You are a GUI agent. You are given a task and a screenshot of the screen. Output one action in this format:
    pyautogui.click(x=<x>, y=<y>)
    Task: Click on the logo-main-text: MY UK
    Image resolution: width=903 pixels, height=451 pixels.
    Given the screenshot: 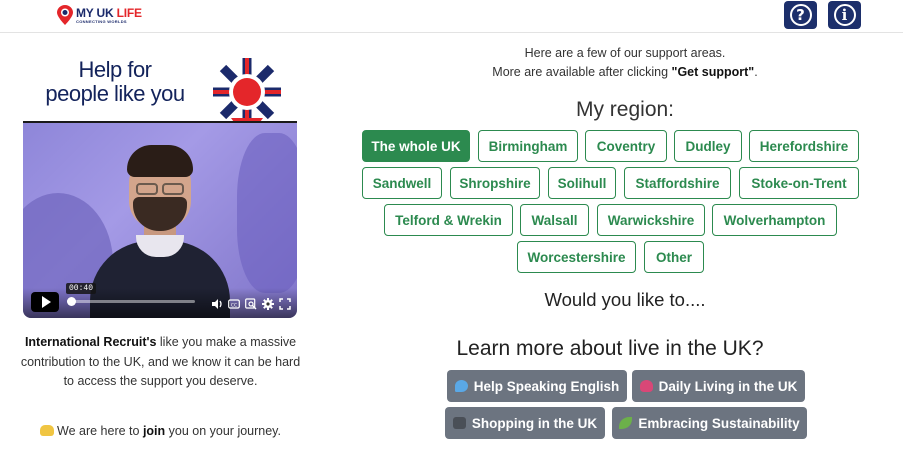 What is the action you would take?
    pyautogui.click(x=95, y=12)
    